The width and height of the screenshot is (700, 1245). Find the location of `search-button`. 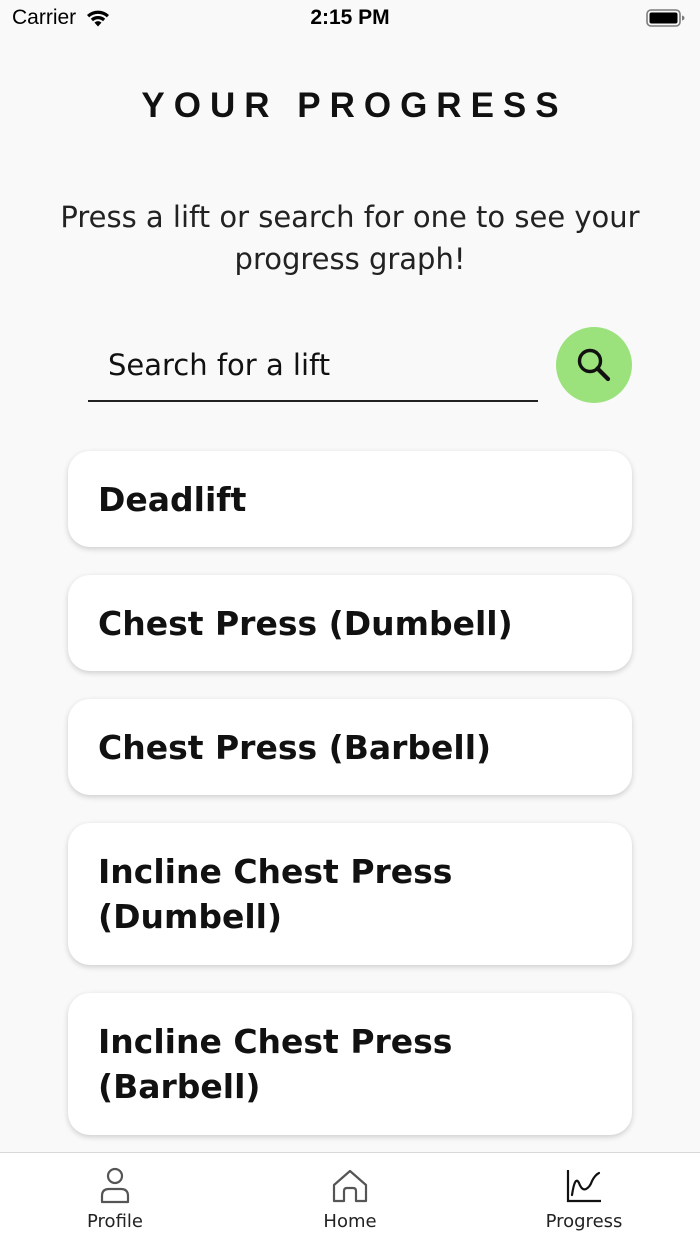

search-button is located at coordinates (594, 365).